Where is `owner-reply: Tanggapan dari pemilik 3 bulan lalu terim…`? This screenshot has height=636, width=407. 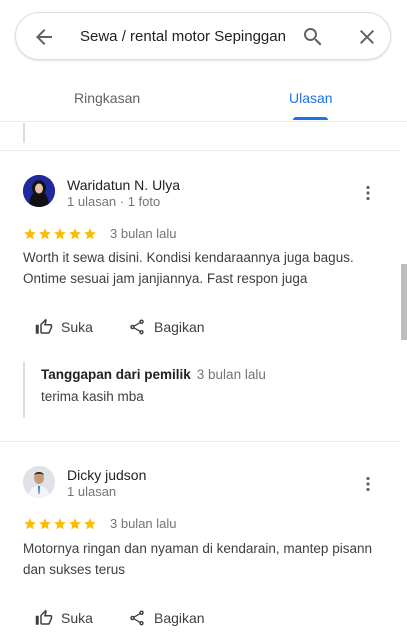 owner-reply: Tanggapan dari pemilik 3 bulan lalu terim… is located at coordinates (203, 390).